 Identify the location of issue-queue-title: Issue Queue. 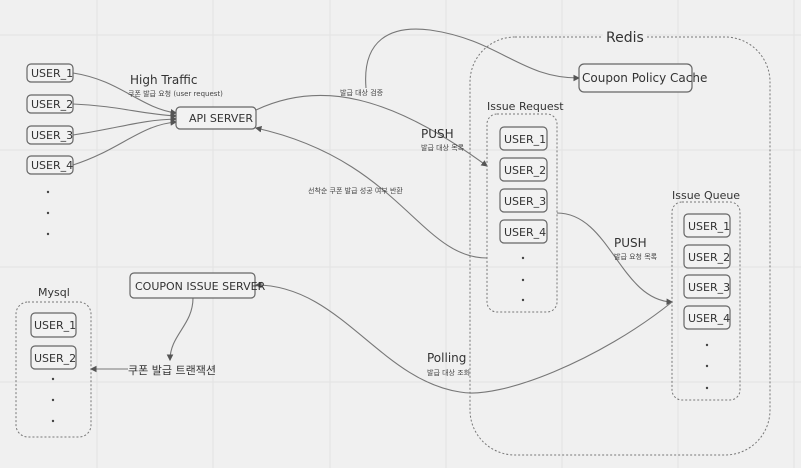
(706, 195).